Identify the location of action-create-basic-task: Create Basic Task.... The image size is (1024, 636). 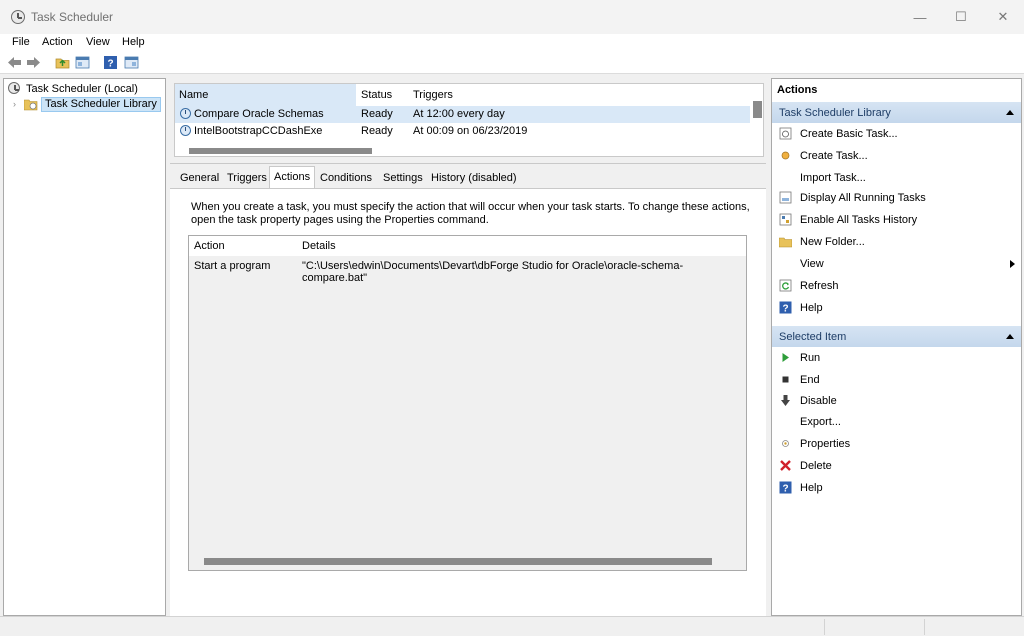
(896, 134).